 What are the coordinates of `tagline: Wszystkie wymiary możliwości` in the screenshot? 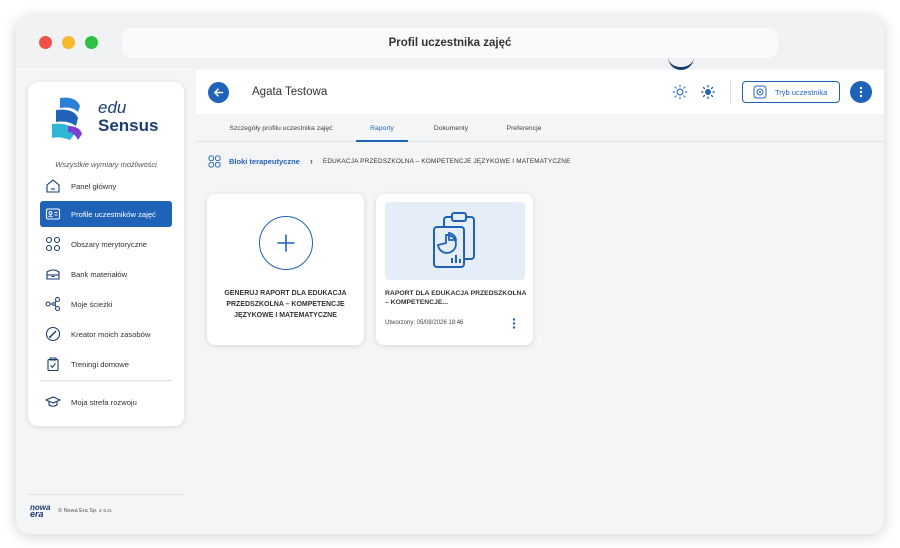 It's located at (106, 164).